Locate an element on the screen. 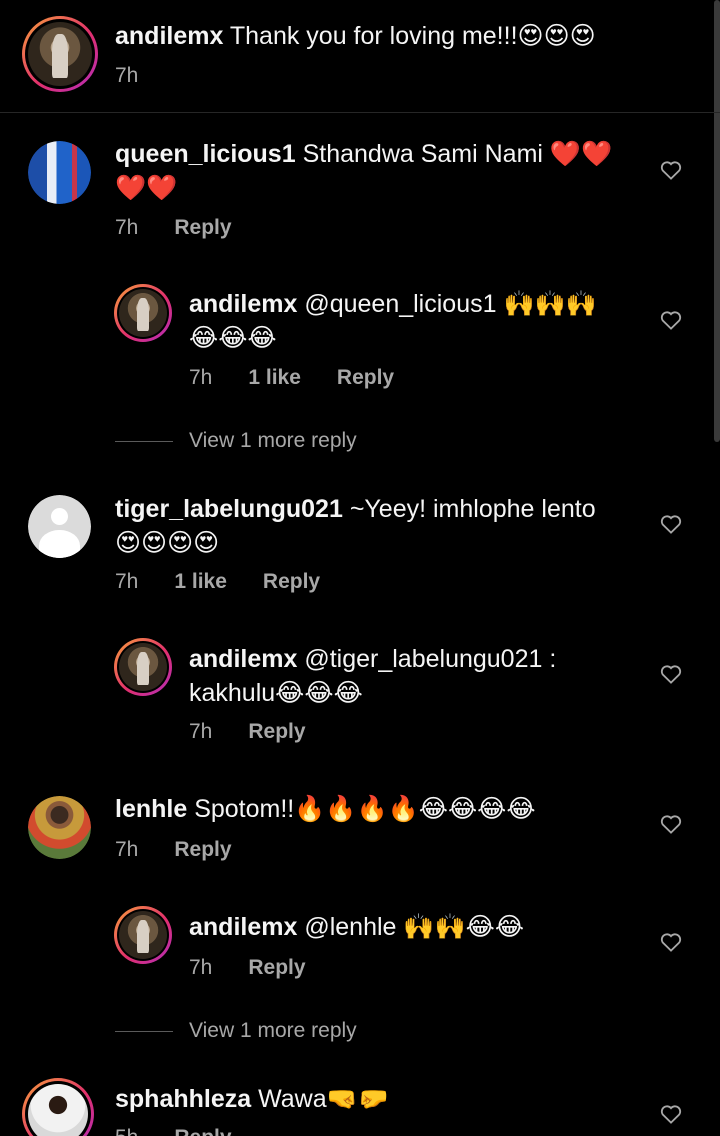 Image resolution: width=720 pixels, height=1136 pixels. username: queen_licious1 is located at coordinates (205, 154).